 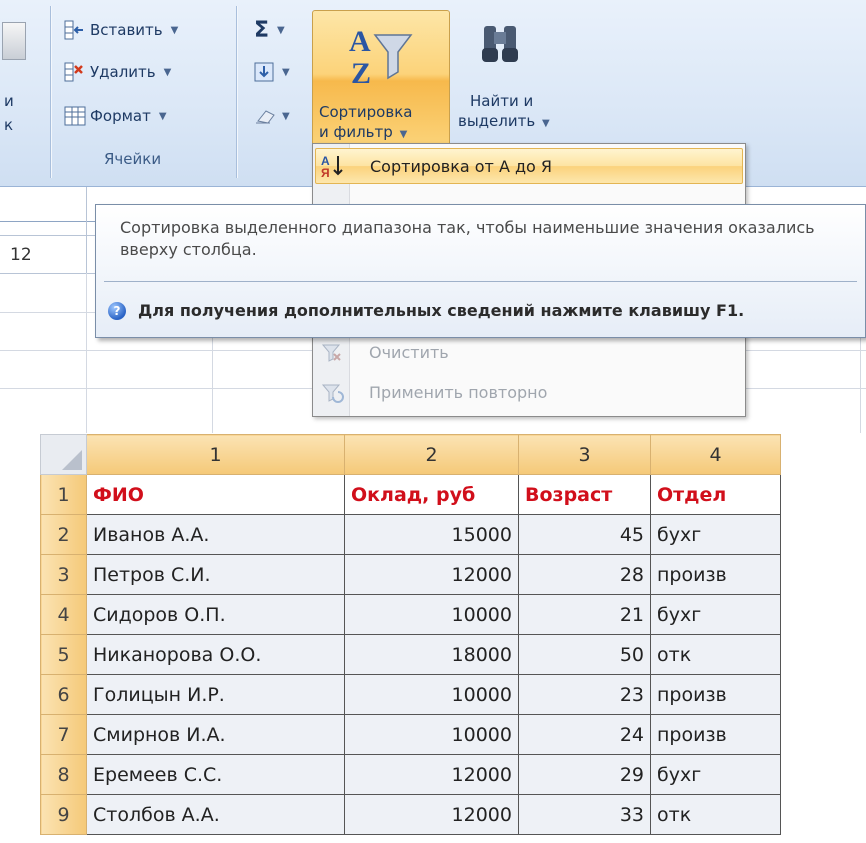 I want to click on table-row: 6 Голицын И.Р. 10000 23 произв, so click(x=410, y=694).